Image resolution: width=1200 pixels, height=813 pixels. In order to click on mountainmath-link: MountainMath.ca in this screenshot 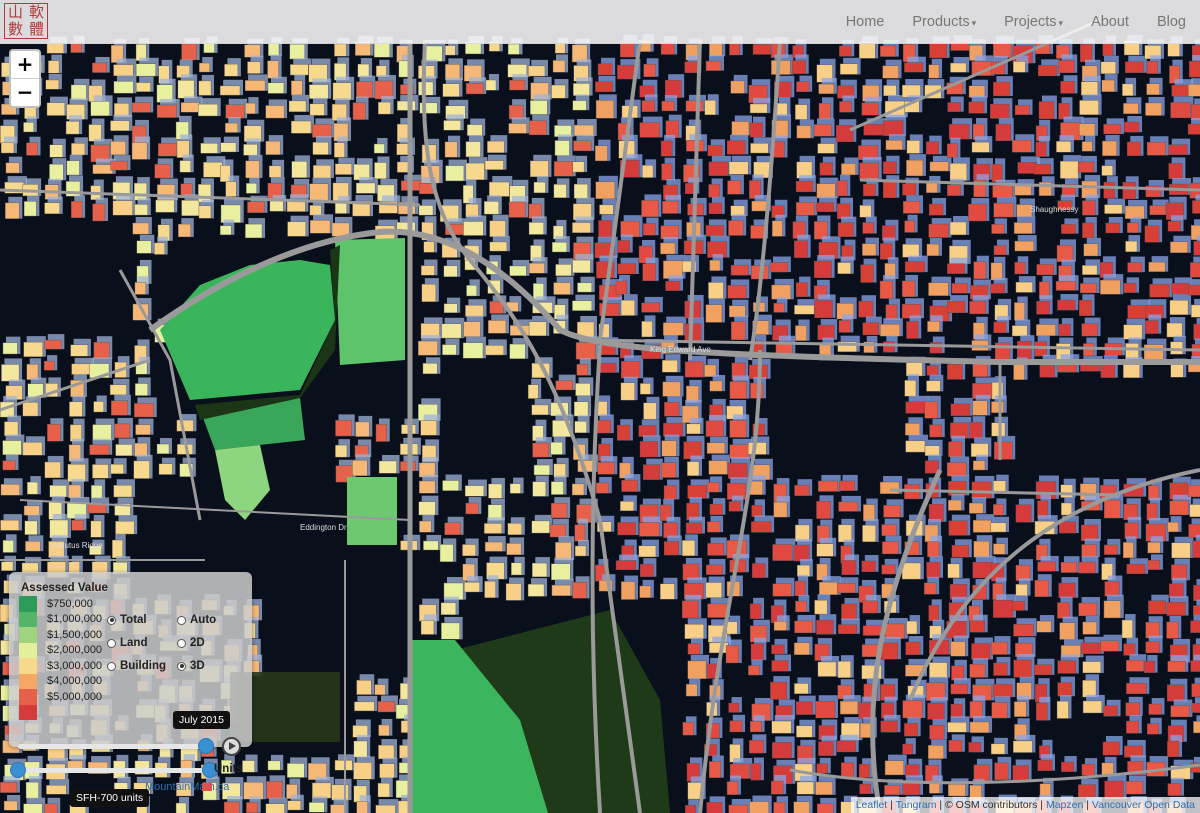, I will do `click(187, 787)`.